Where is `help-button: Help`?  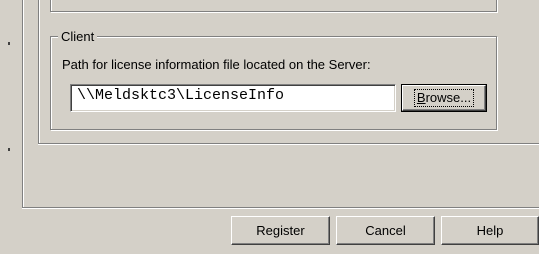 help-button: Help is located at coordinates (490, 230).